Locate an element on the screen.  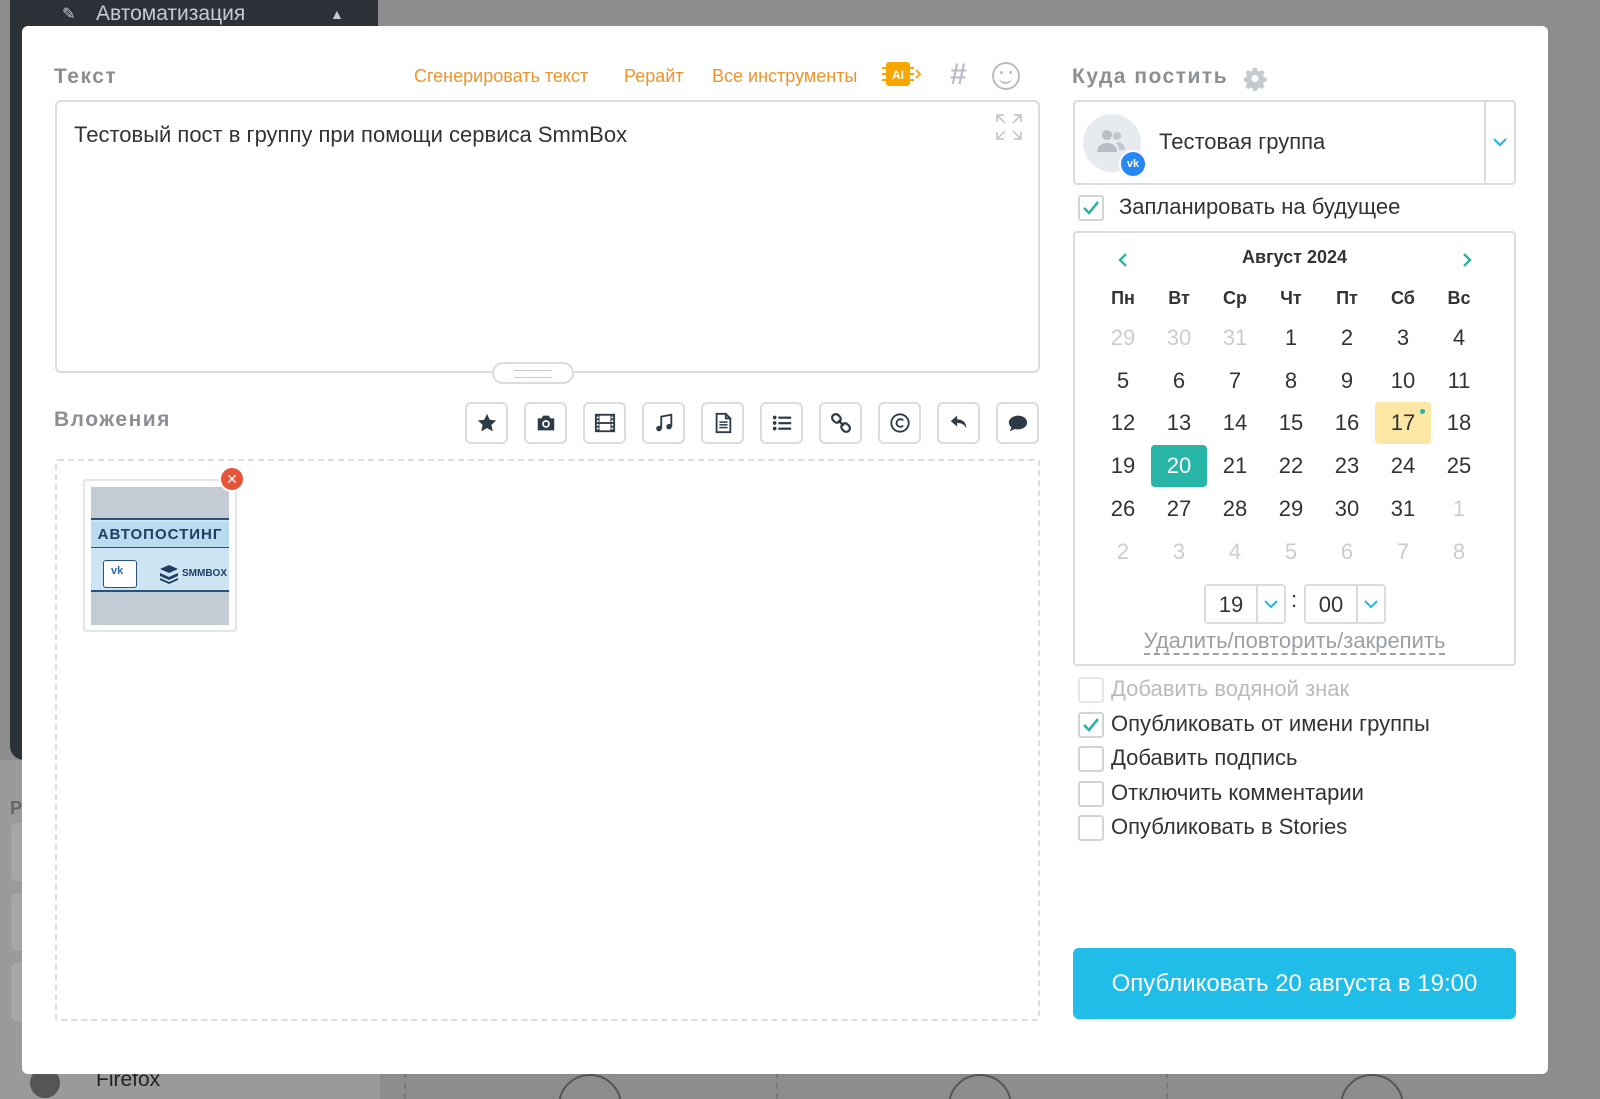
disable-comments-checkbox is located at coordinates (1091, 793).